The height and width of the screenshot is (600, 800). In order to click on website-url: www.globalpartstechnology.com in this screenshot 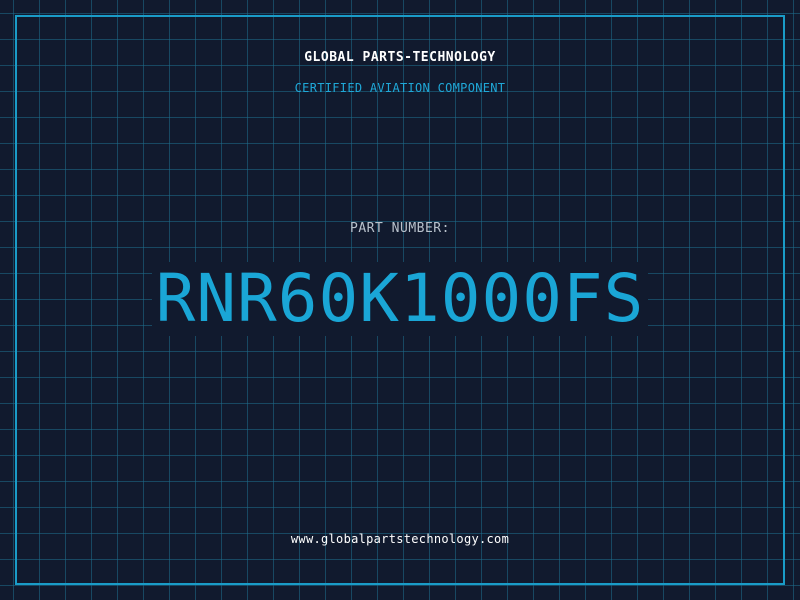, I will do `click(400, 539)`.